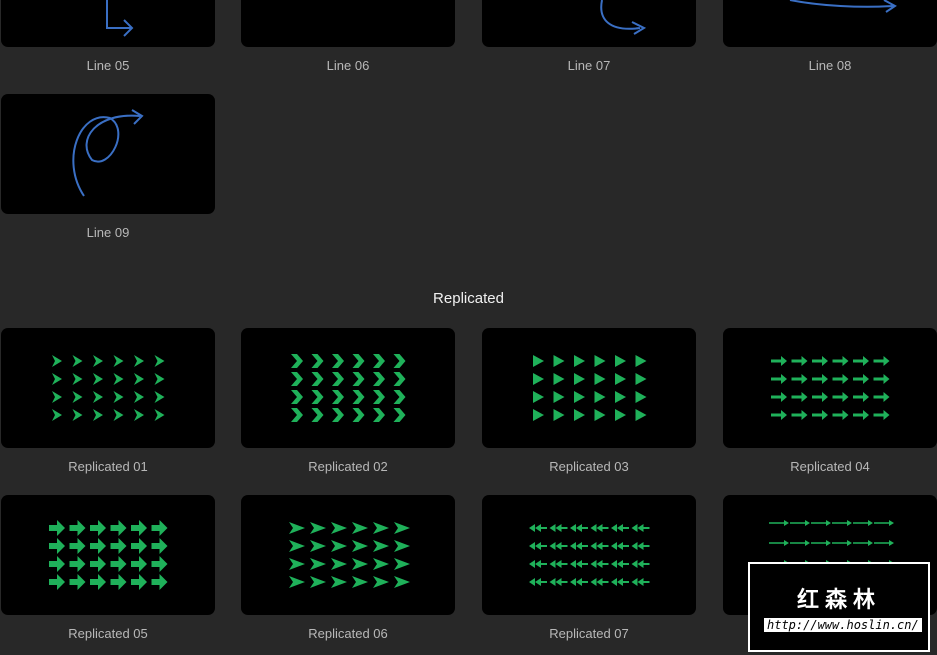 The height and width of the screenshot is (655, 937). Describe the element at coordinates (830, 466) in the screenshot. I see `template-label: Replicated 04` at that location.